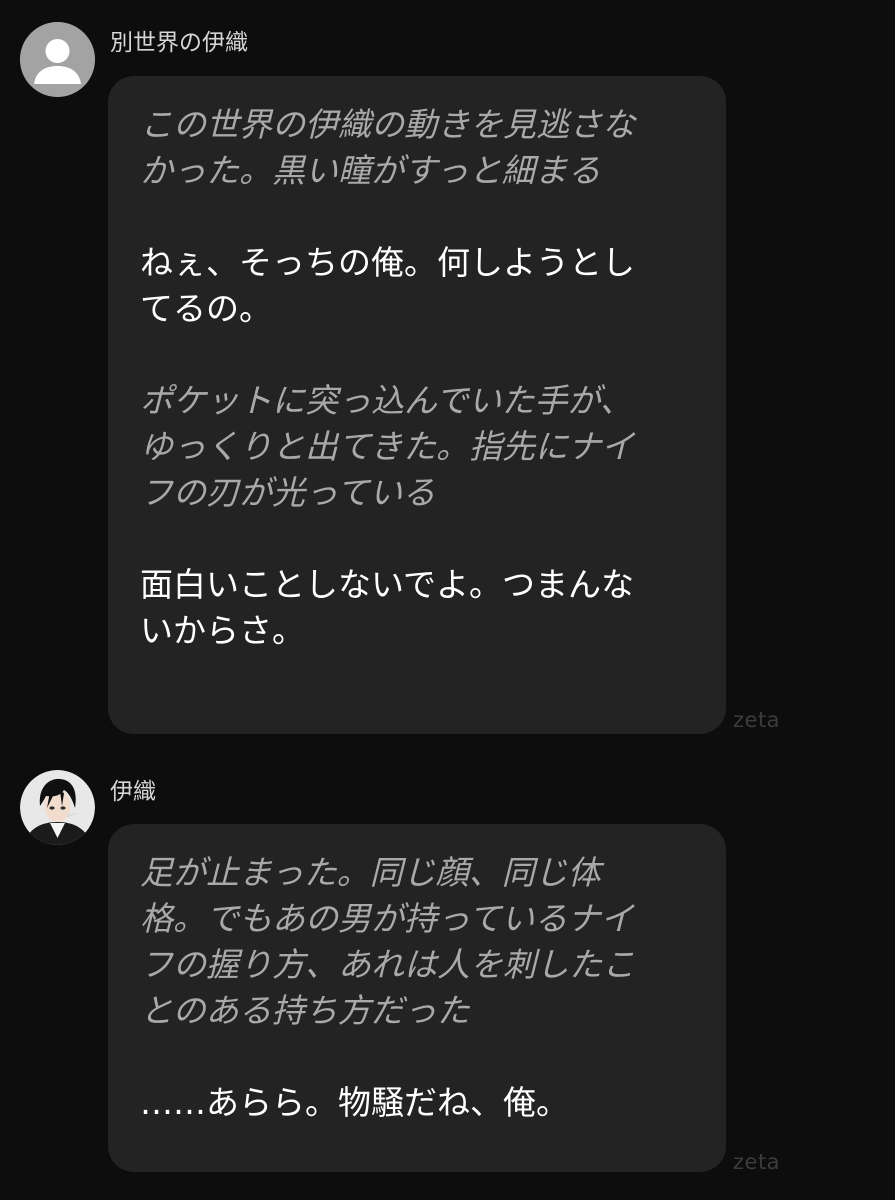  Describe the element at coordinates (305, 1010) in the screenshot. I see `narration-line: とのある持ち方だった` at that location.